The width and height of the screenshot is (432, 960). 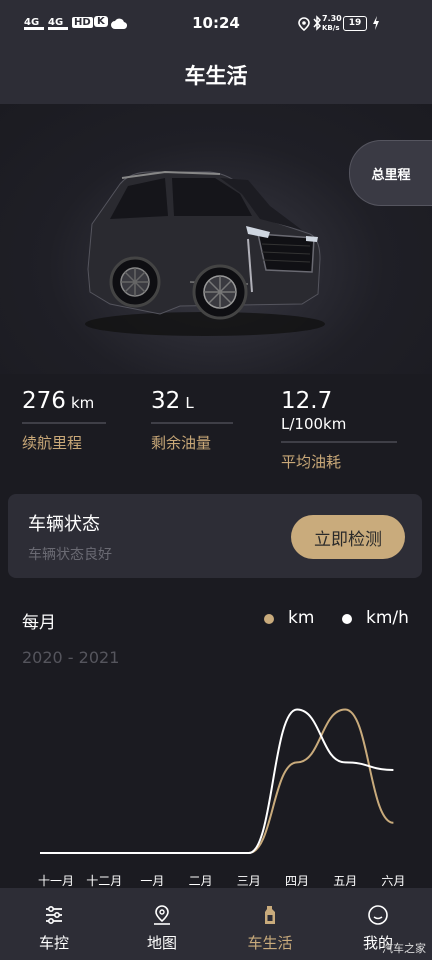 I want to click on odometer-label: 总里程, so click(x=391, y=175).